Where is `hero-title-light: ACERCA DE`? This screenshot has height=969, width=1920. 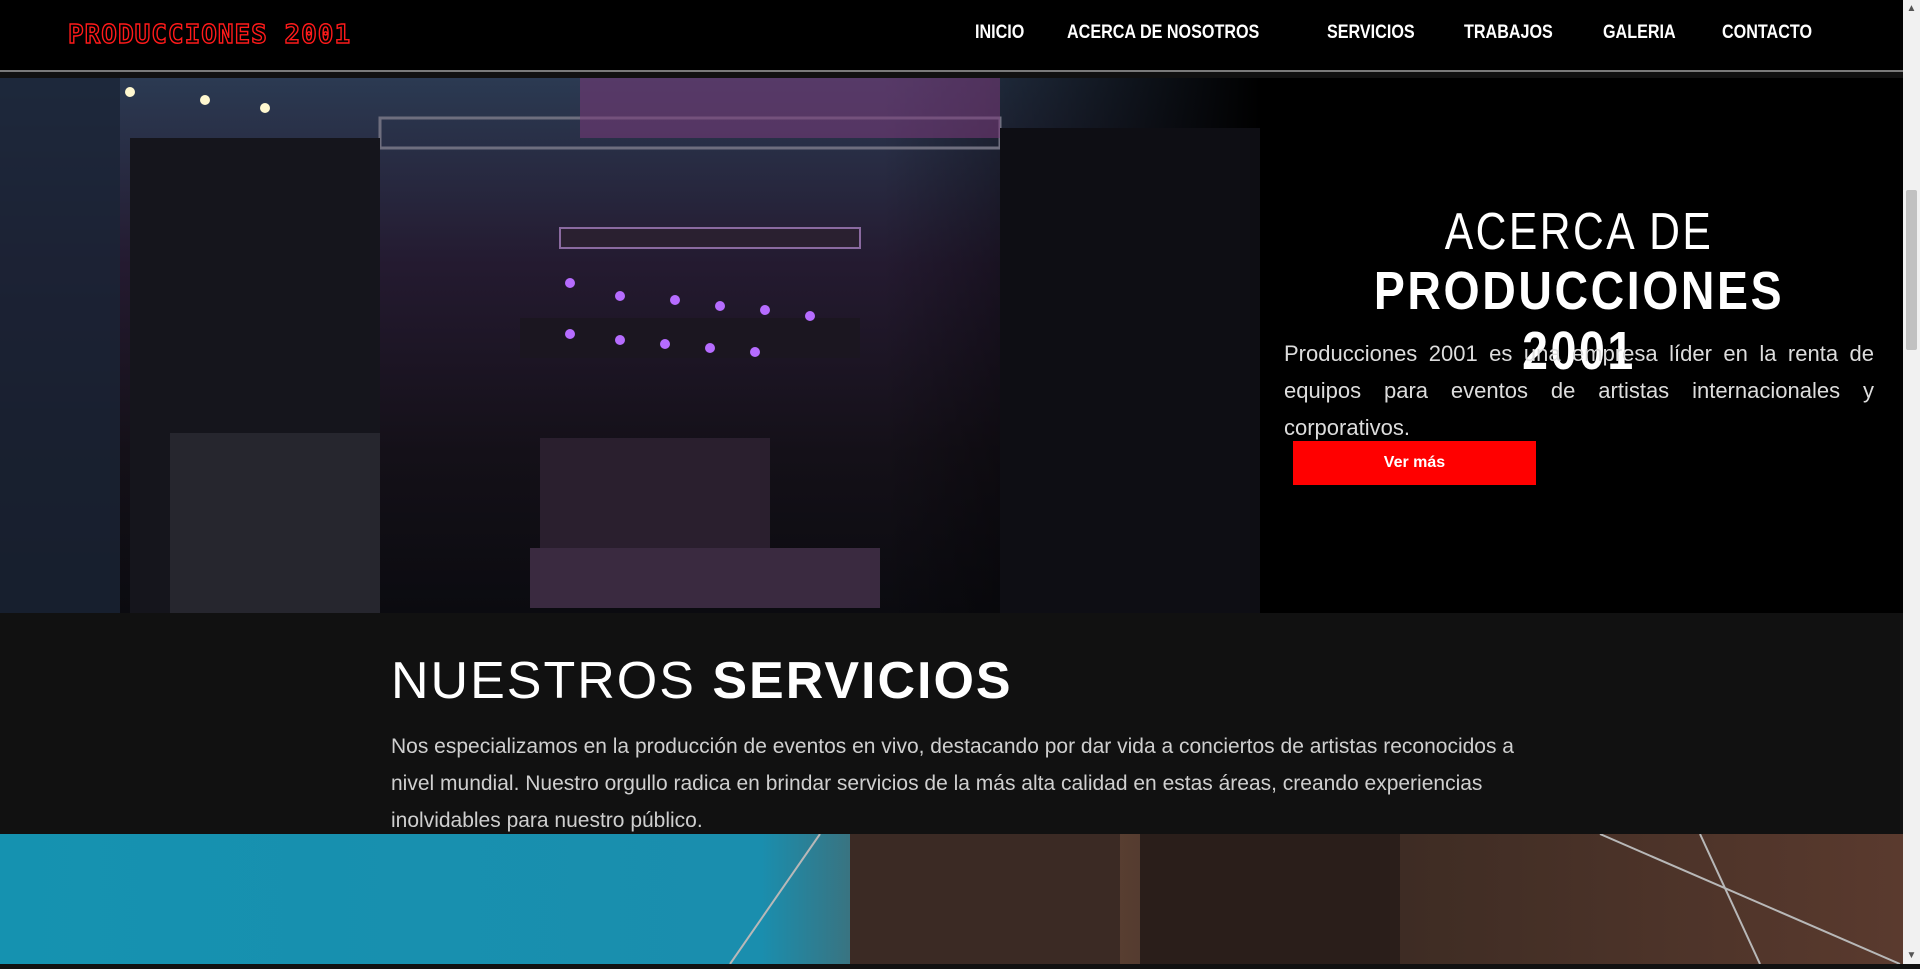
hero-title-light: ACERCA DE is located at coordinates (1579, 232).